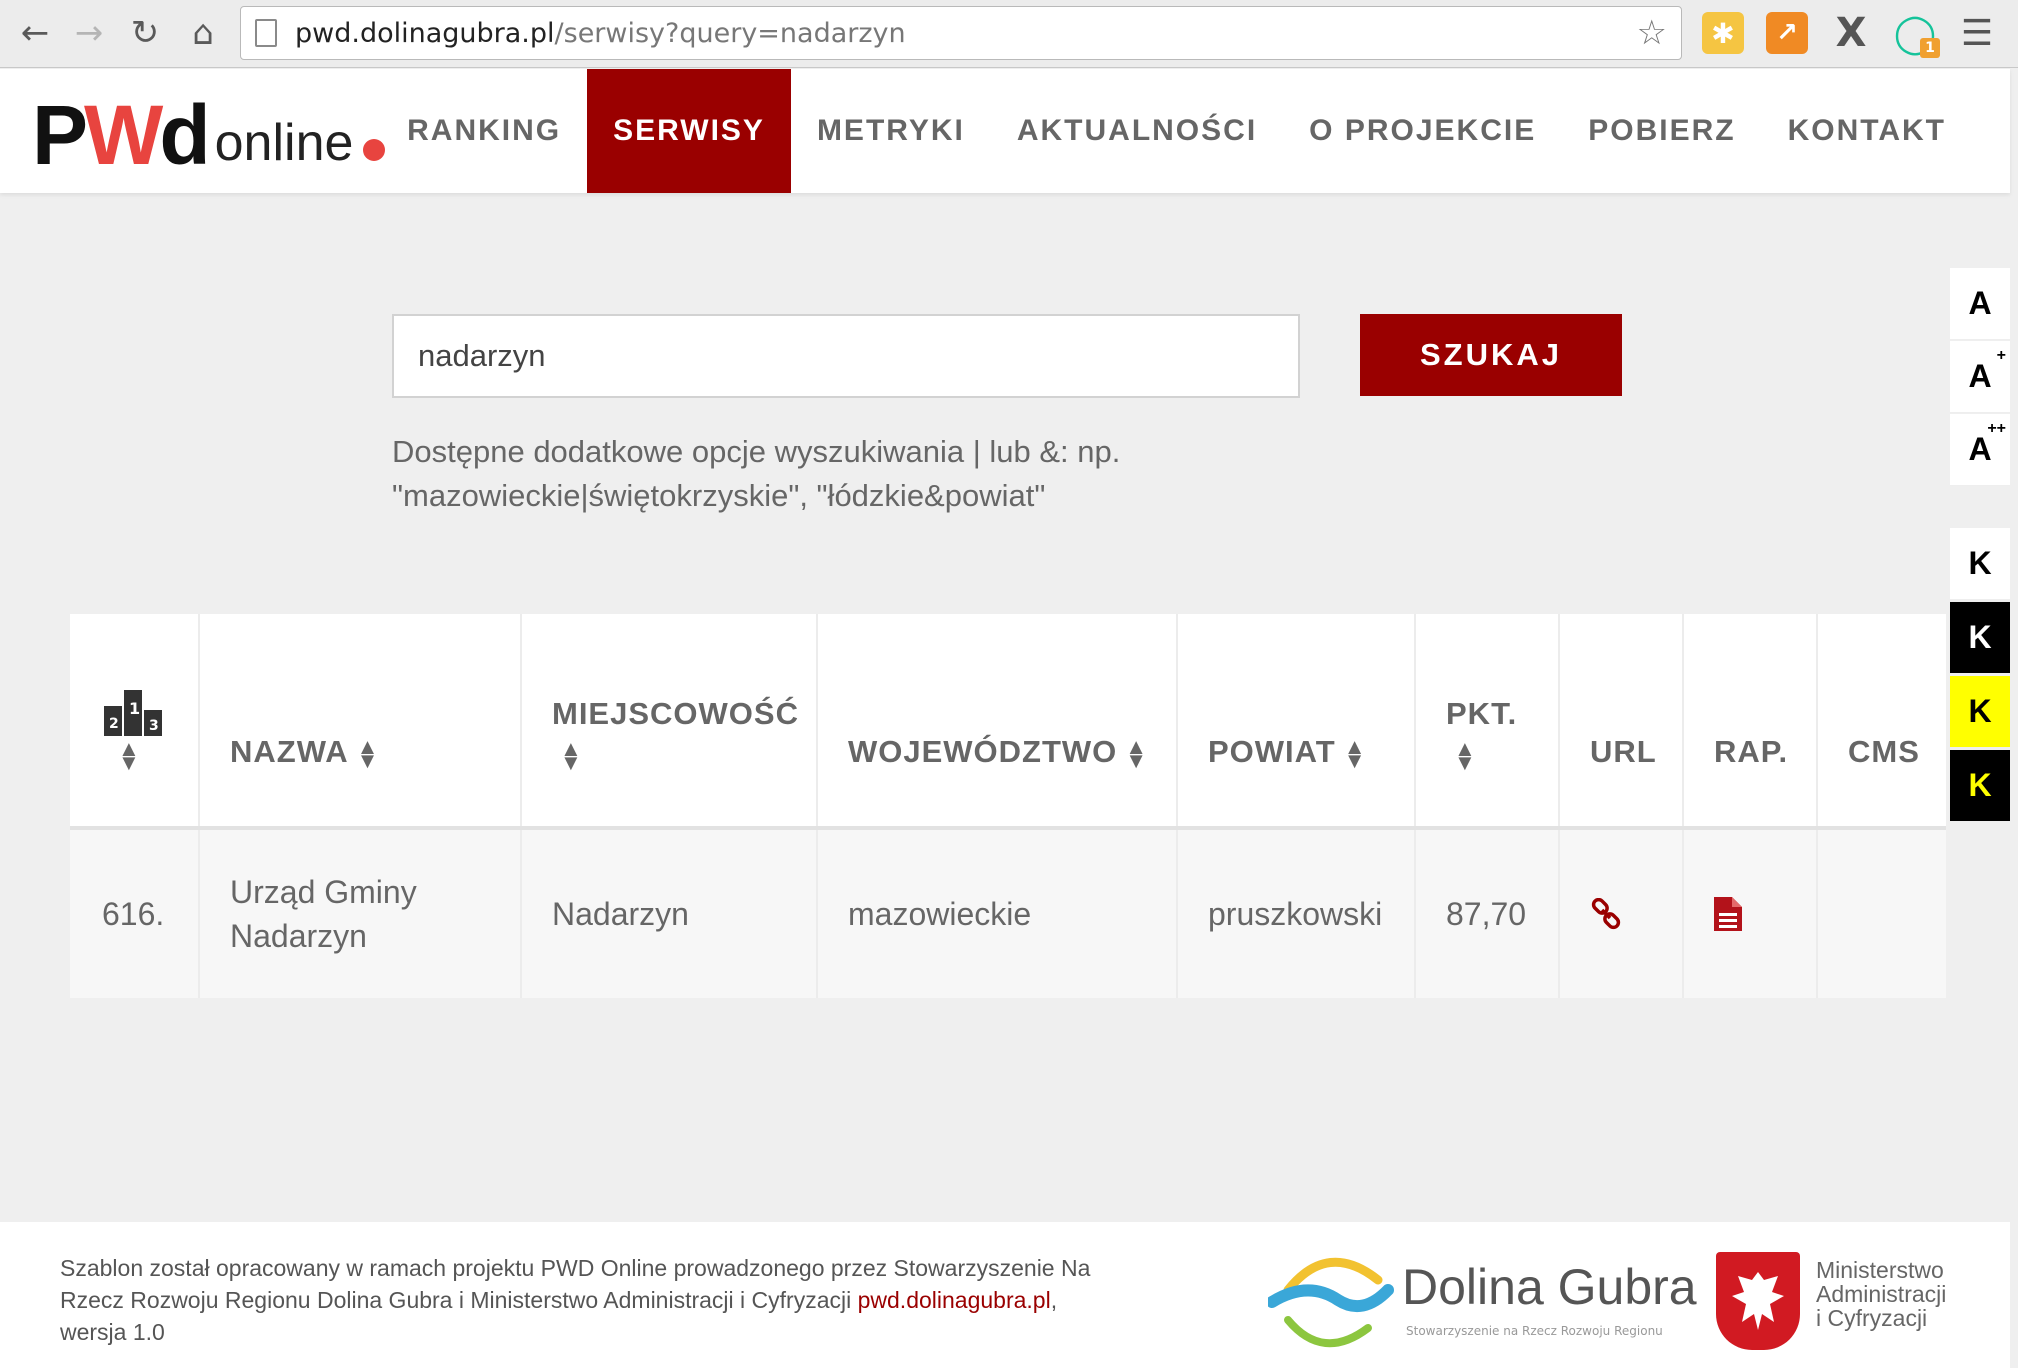  What do you see at coordinates (1980, 377) in the screenshot?
I see `font-size-large: A +` at bounding box center [1980, 377].